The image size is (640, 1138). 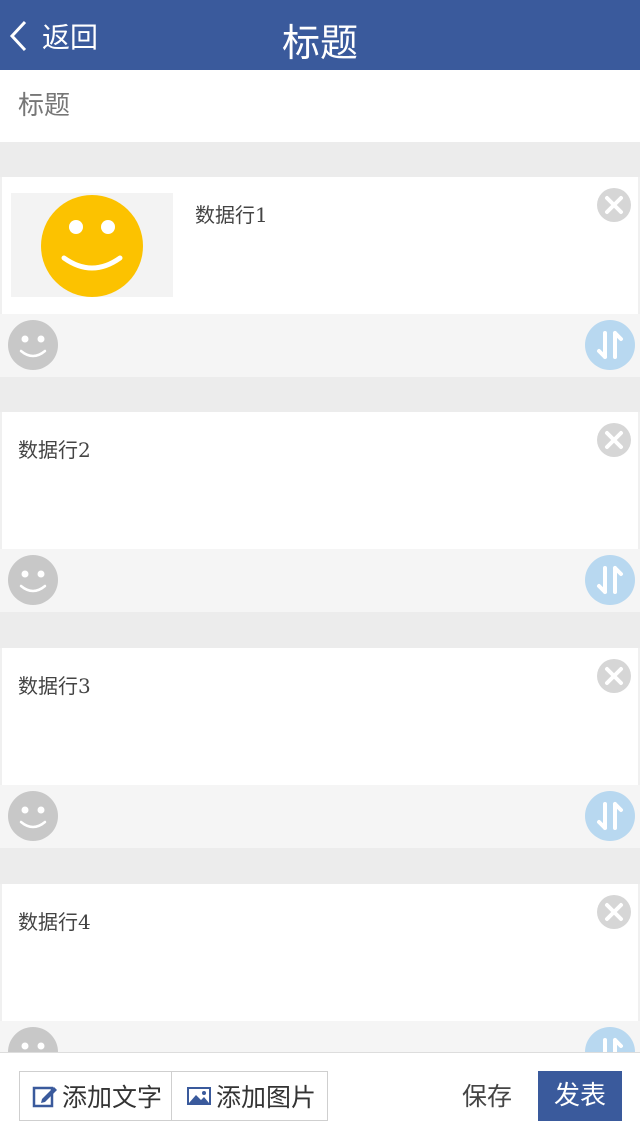 I want to click on save-button: 保存, so click(x=487, y=1095).